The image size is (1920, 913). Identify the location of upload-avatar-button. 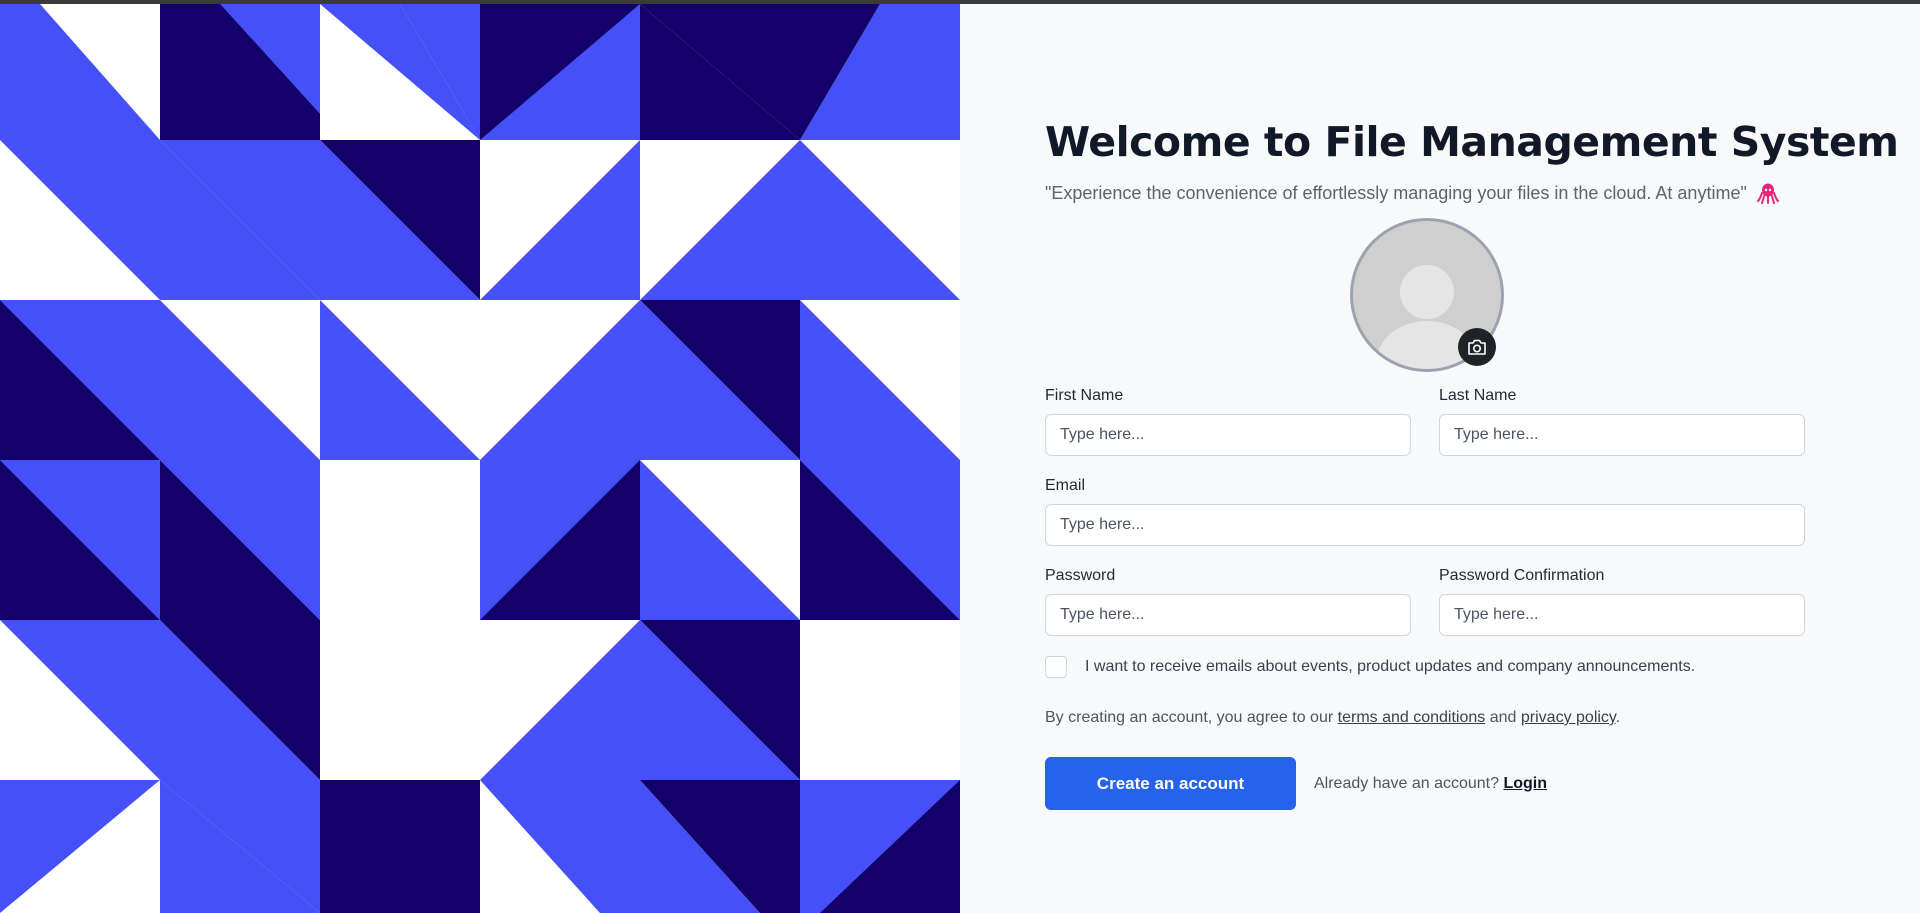
(1477, 347).